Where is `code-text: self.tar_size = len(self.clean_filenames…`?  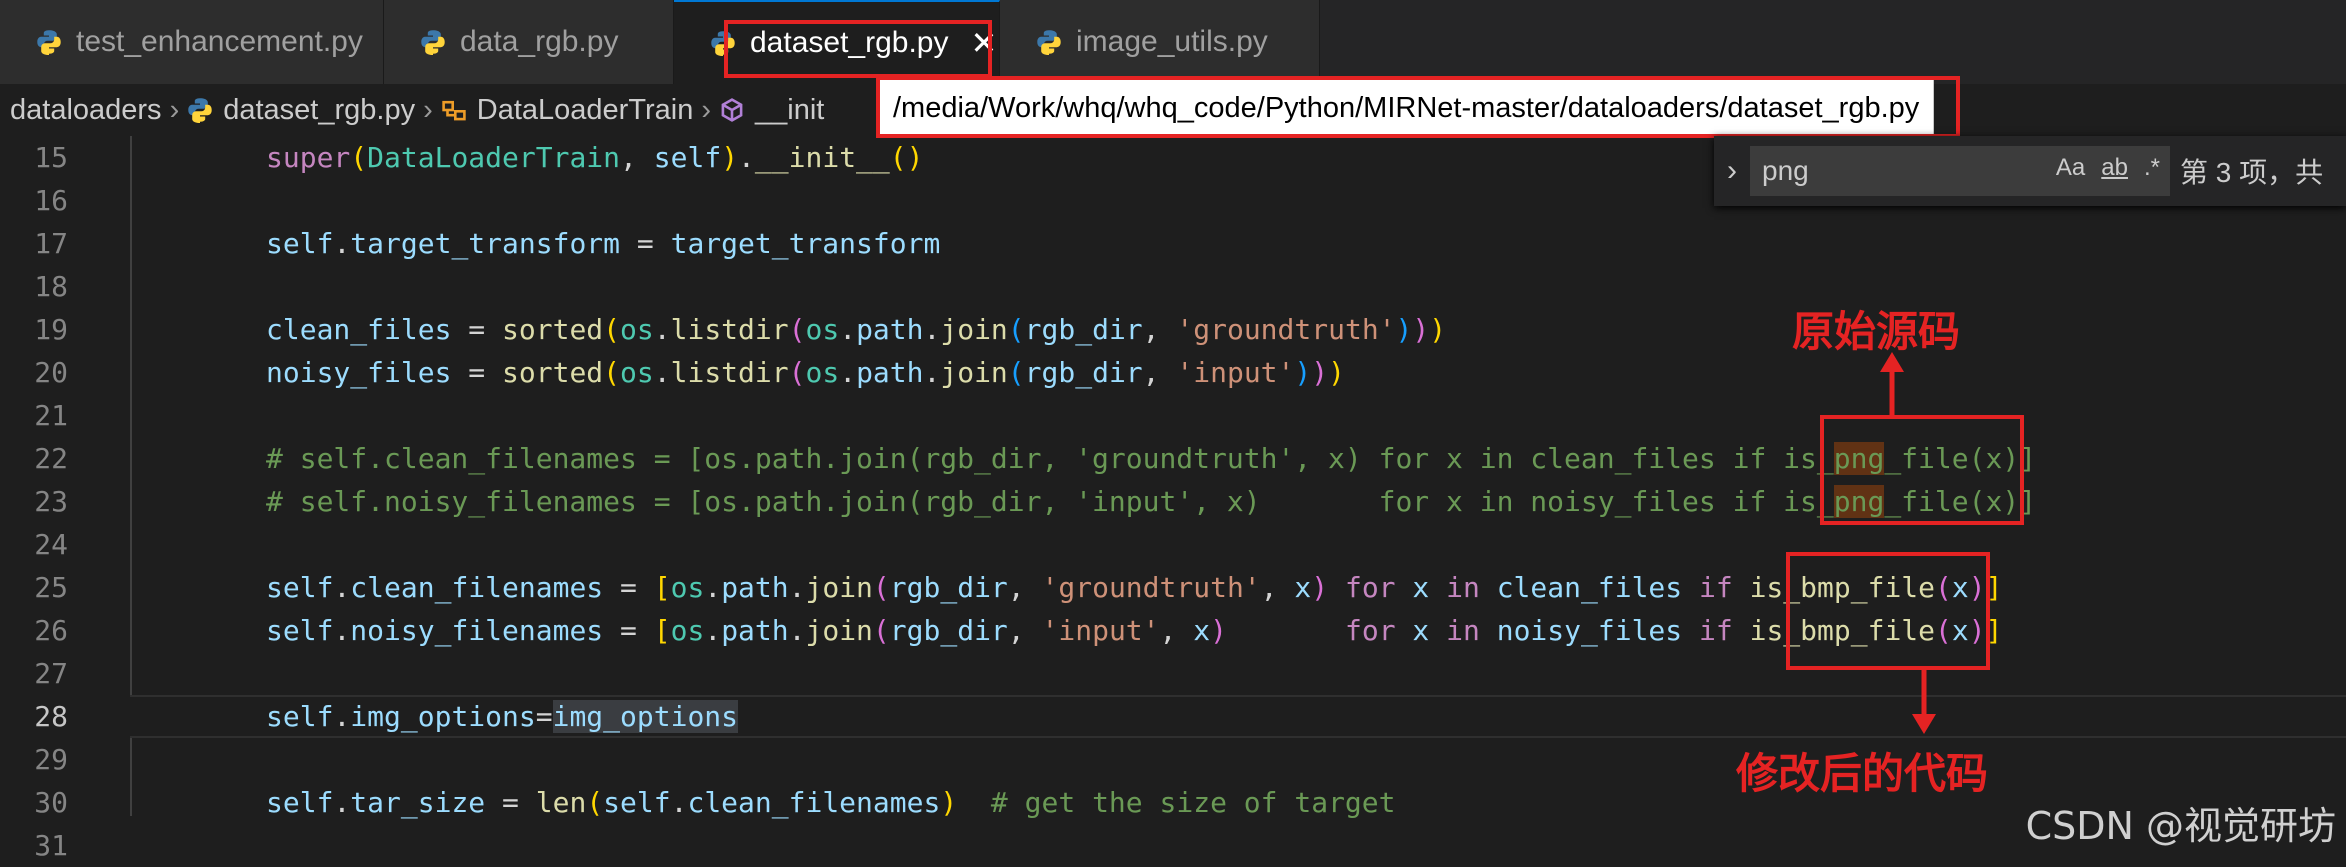
code-text: self.tar_size = len(self.clean_filenames… is located at coordinates (831, 802).